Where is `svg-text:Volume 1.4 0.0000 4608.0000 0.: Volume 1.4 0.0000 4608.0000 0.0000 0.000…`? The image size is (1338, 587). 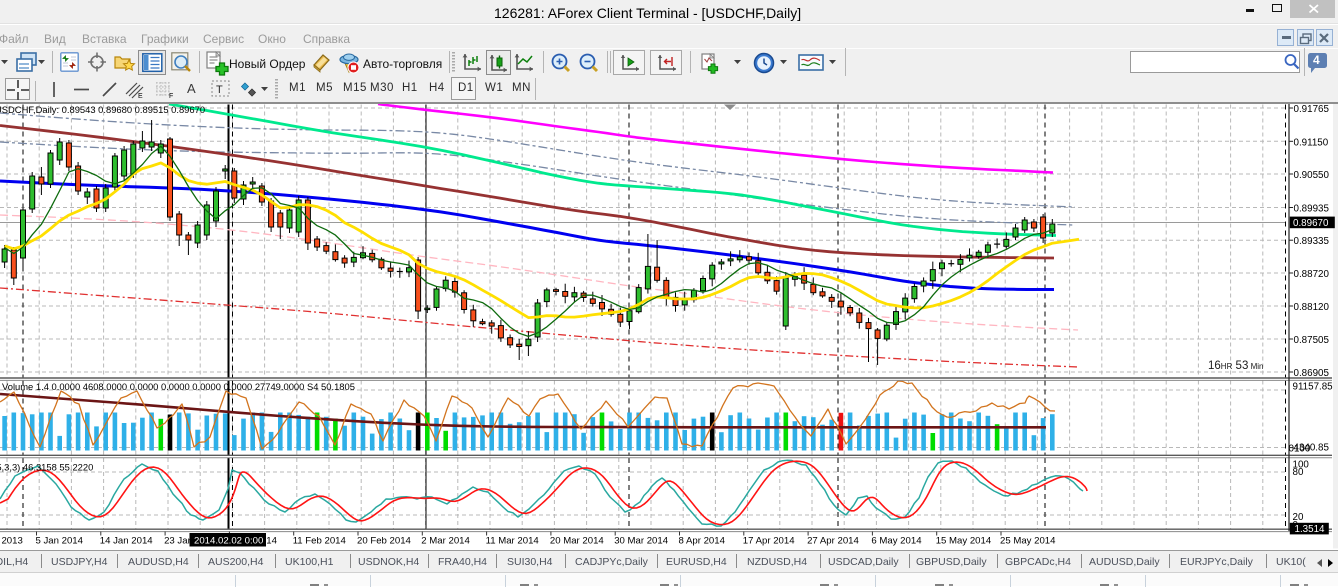
svg-text:Volume 1.4 0.0000 4608.0000 0.: Volume 1.4 0.0000 4608.0000 0.0000 0.000… is located at coordinates (178, 386).